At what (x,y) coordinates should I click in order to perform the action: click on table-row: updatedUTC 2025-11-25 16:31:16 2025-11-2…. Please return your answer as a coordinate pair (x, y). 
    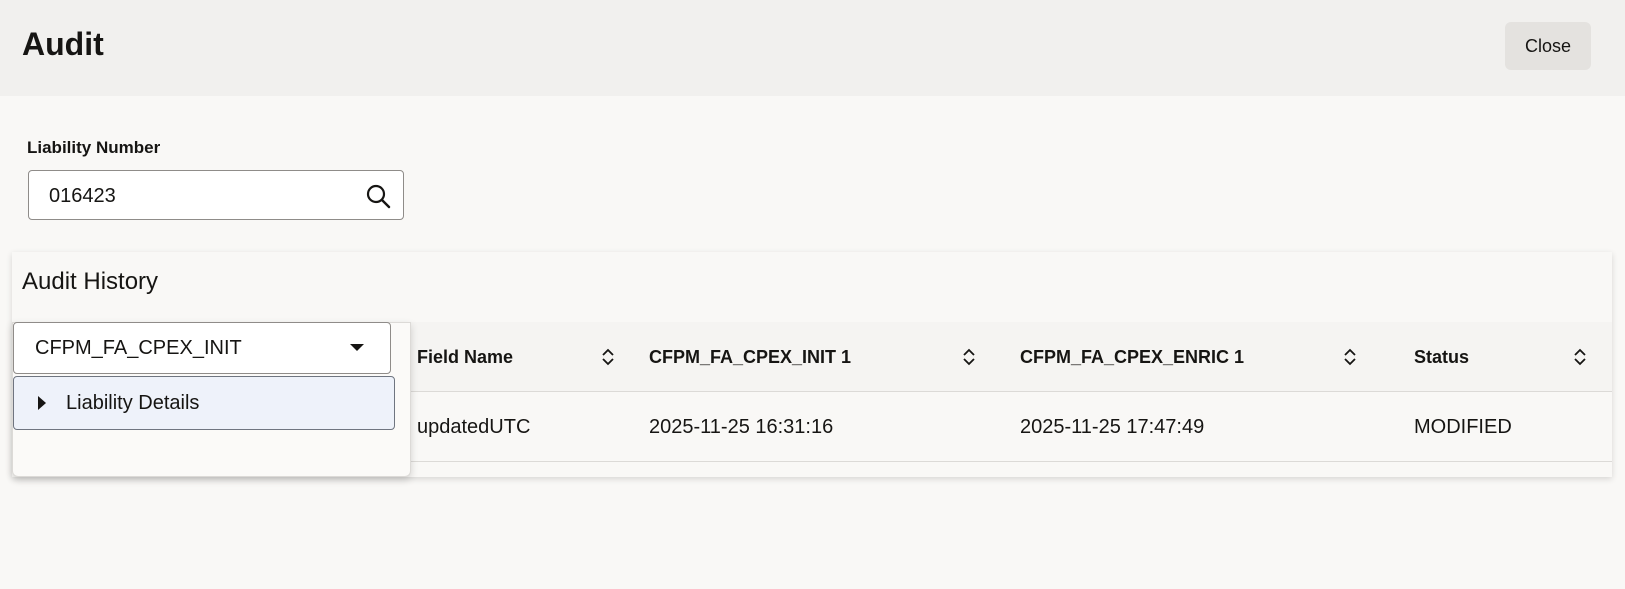
    Looking at the image, I should click on (1004, 427).